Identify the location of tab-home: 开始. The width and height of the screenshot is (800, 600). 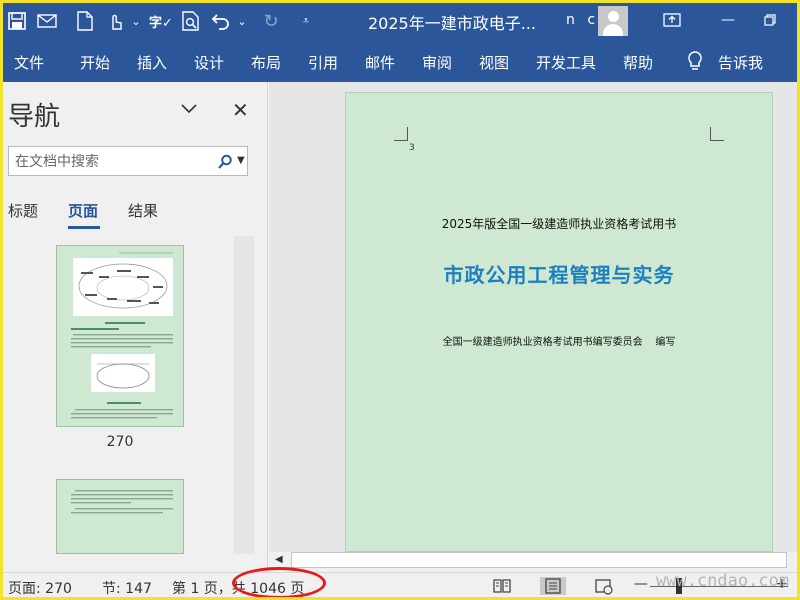
(95, 62).